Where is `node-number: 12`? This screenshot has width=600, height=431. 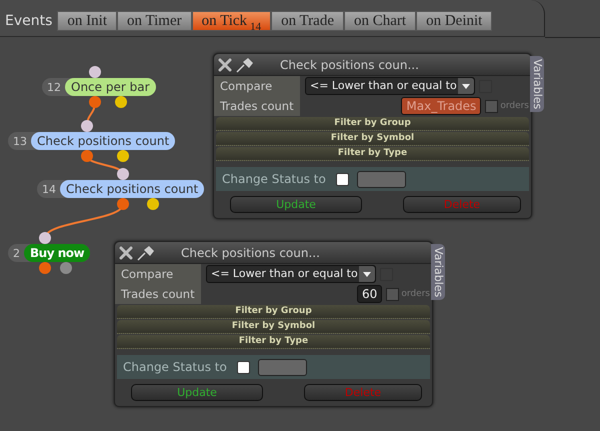 node-number: 12 is located at coordinates (54, 87).